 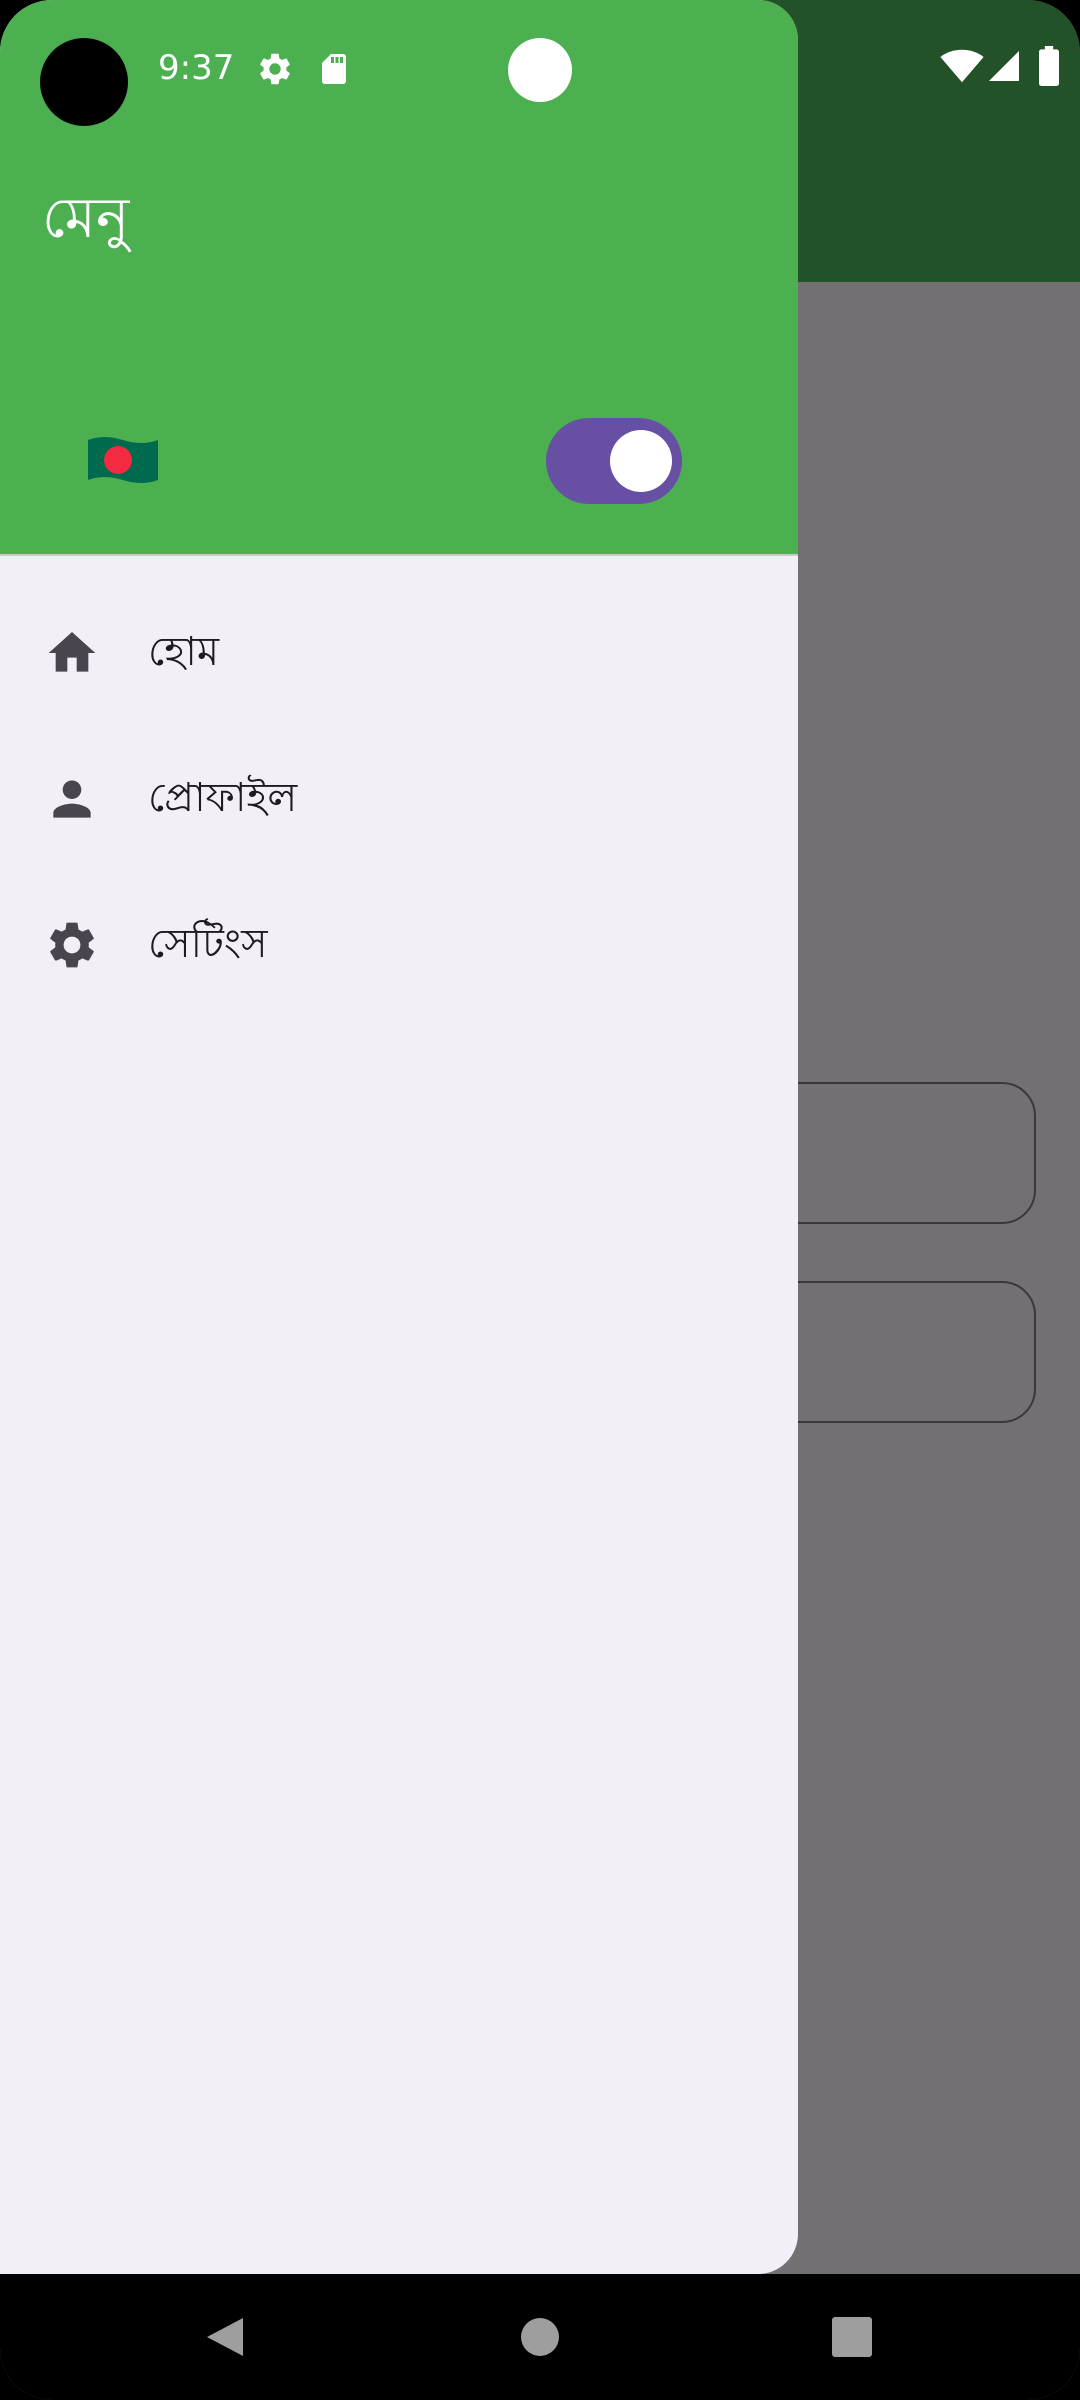 I want to click on language-toggle, so click(x=614, y=461).